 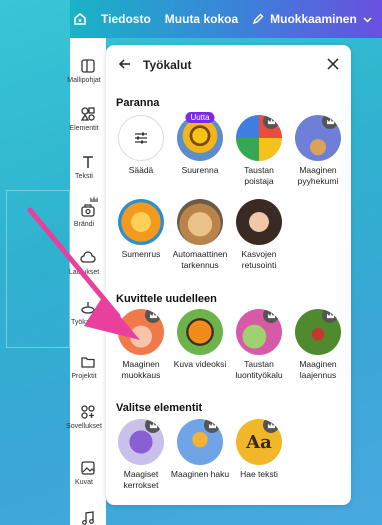 What do you see at coordinates (201, 19) in the screenshot?
I see `resize-button: Muuta kokoa` at bounding box center [201, 19].